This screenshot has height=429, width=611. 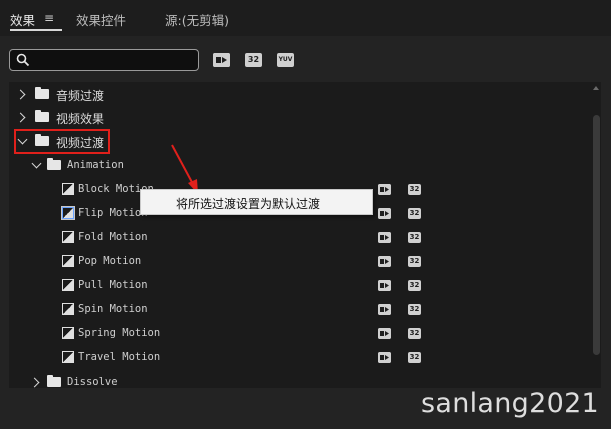 I want to click on highlight-box, so click(x=62, y=141).